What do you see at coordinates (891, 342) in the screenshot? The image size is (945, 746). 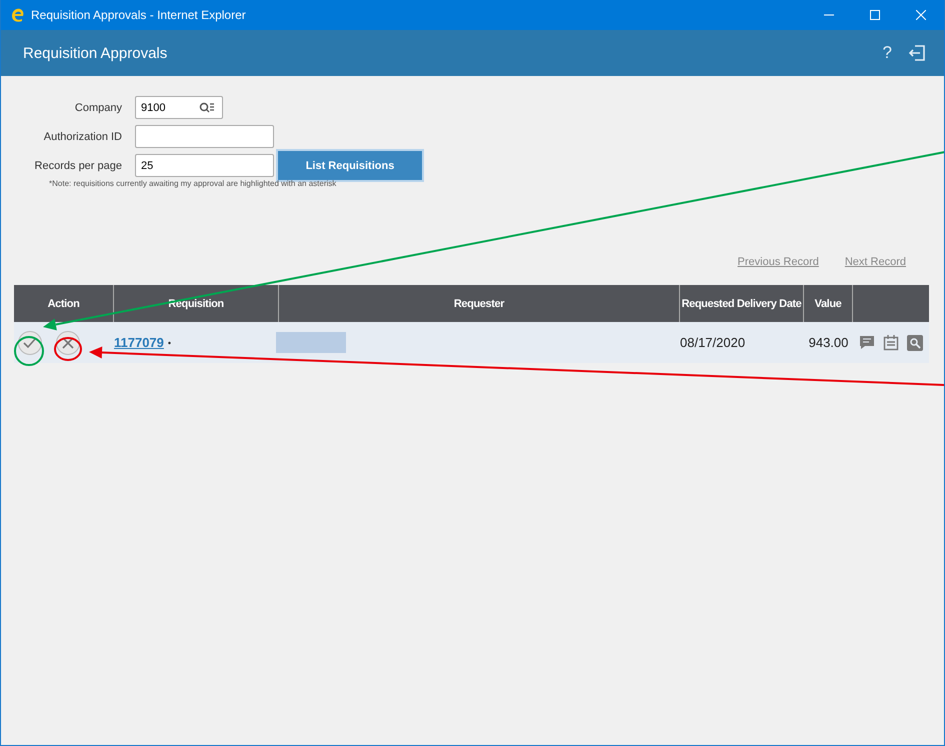 I see `calendar-icon` at bounding box center [891, 342].